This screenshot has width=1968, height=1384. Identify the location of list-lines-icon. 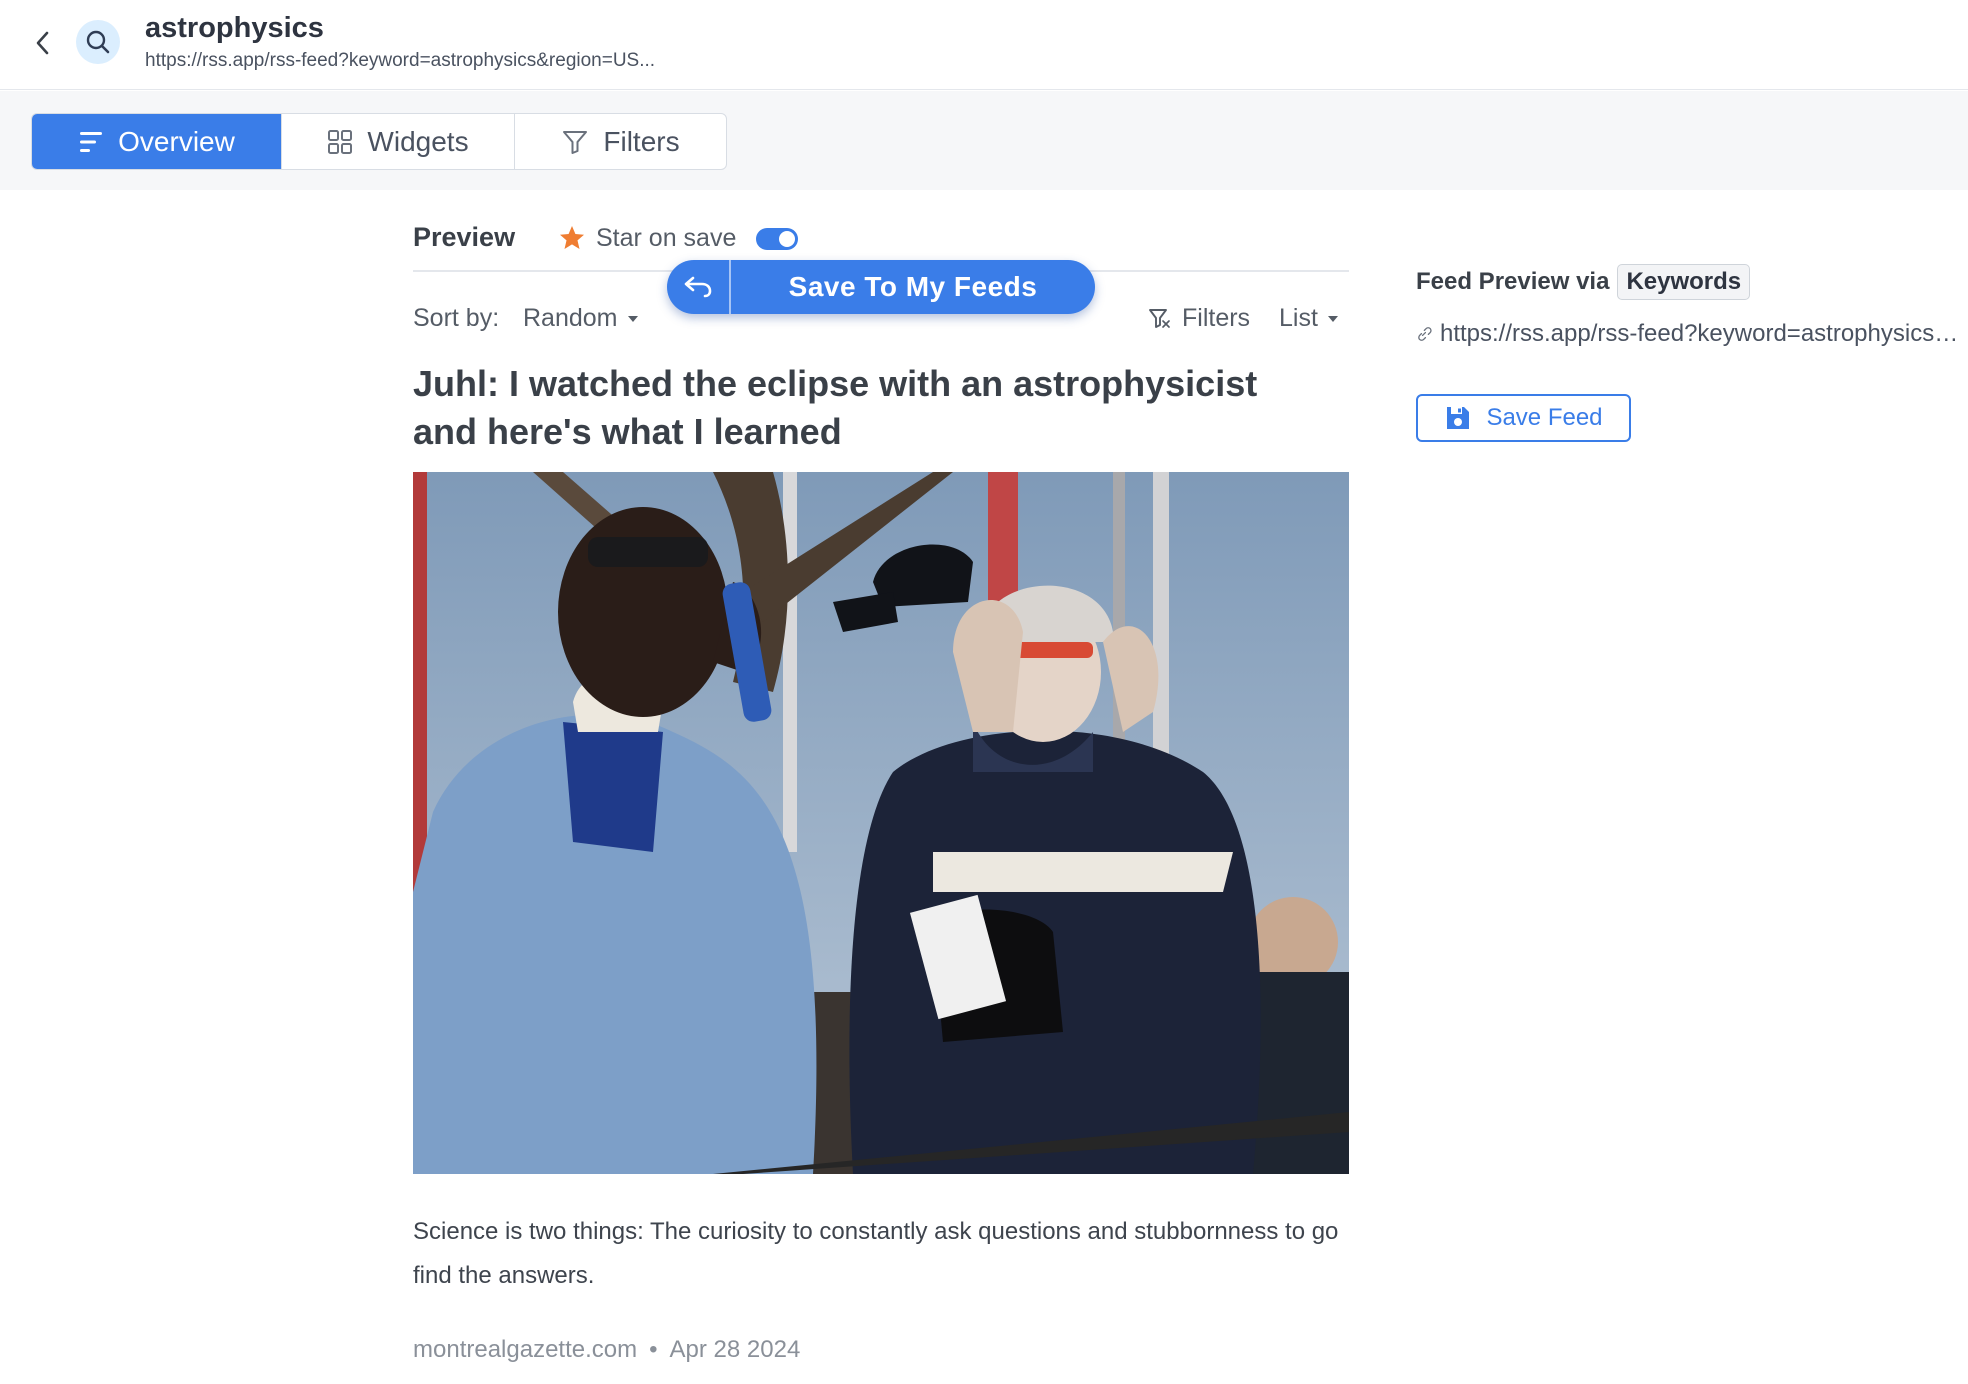
(91, 141).